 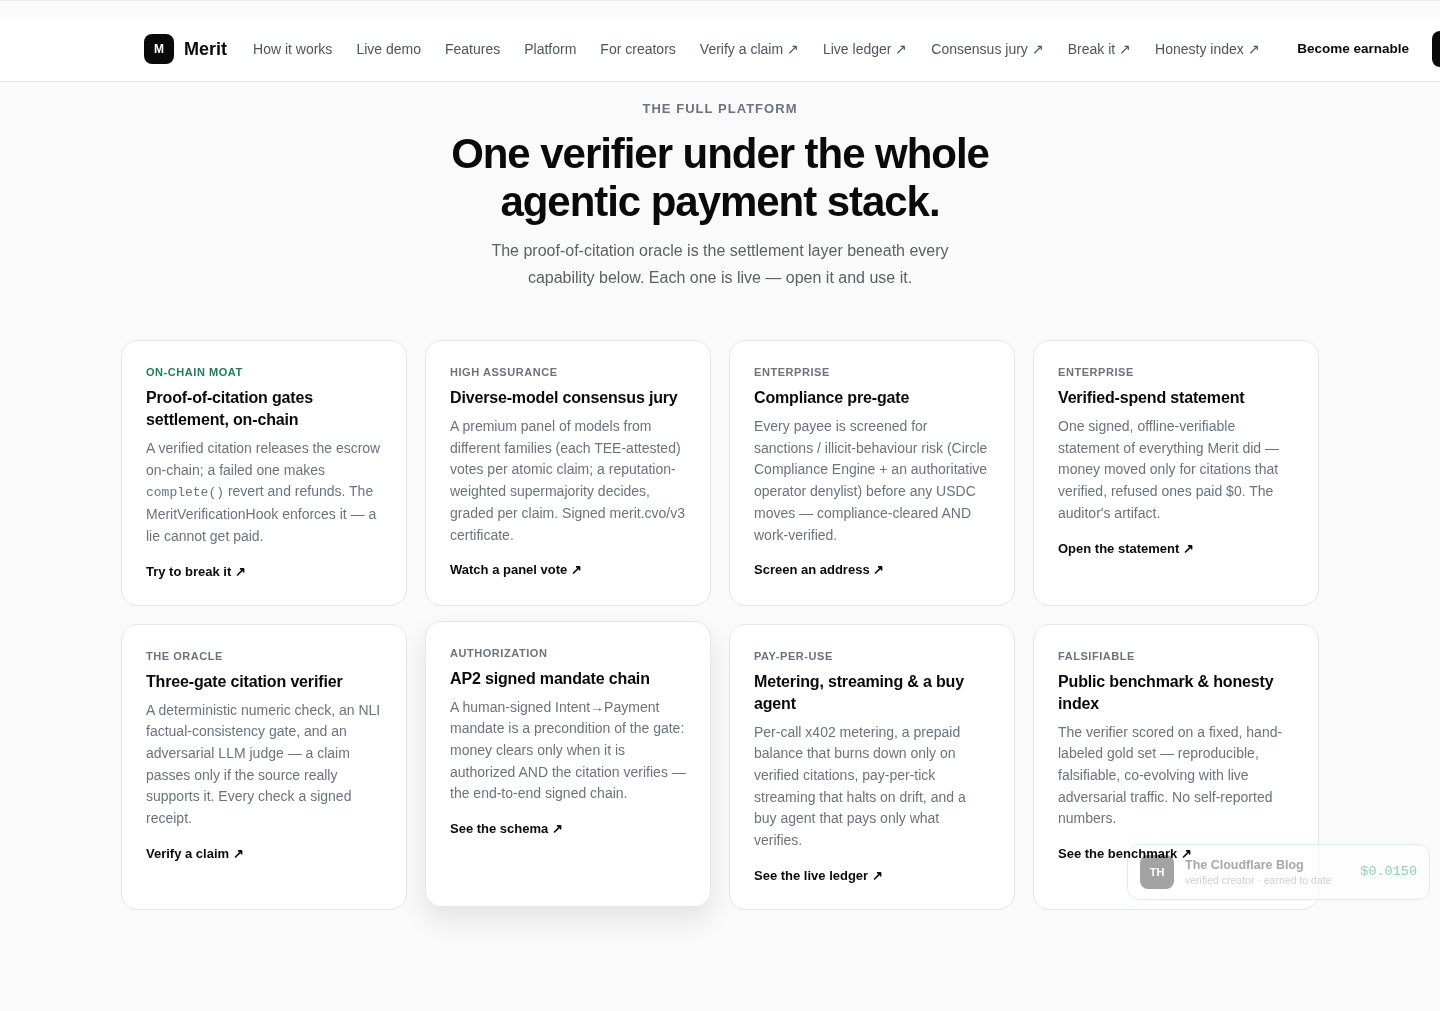 I want to click on nav-link: Honesty index ↗, so click(x=1207, y=49).